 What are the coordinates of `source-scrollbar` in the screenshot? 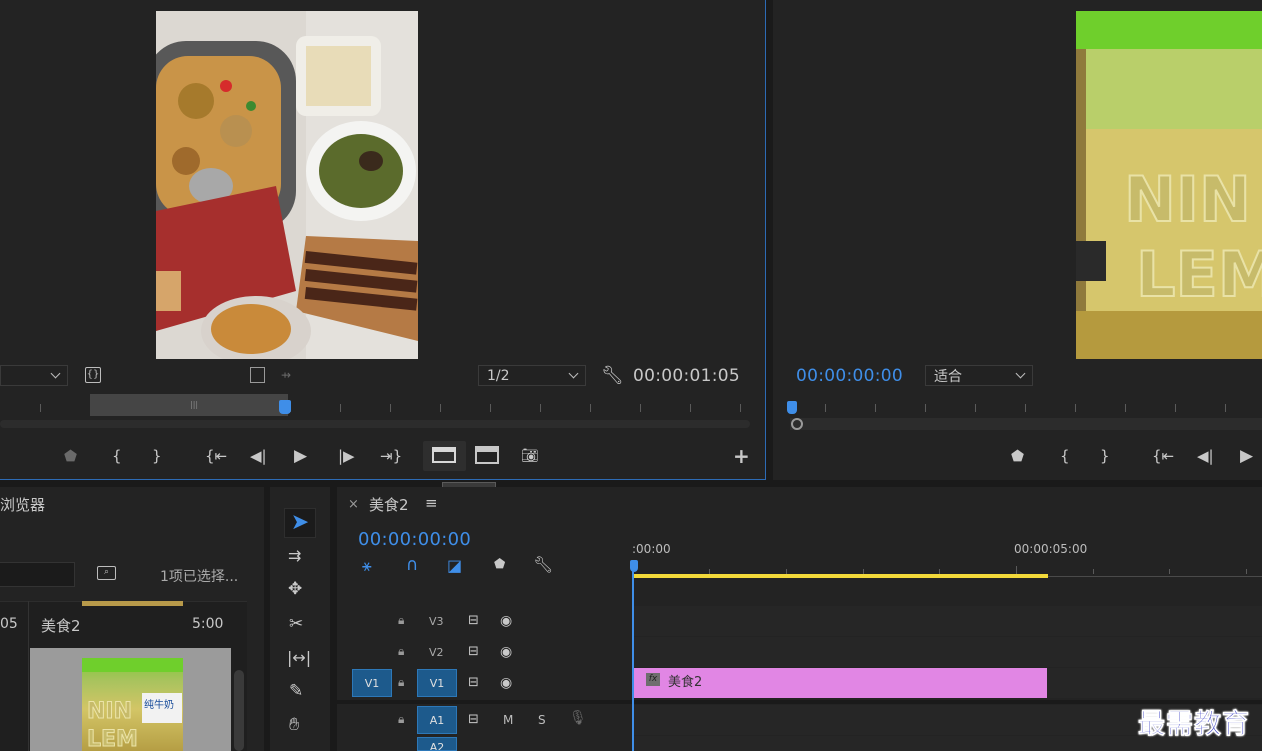 It's located at (375, 424).